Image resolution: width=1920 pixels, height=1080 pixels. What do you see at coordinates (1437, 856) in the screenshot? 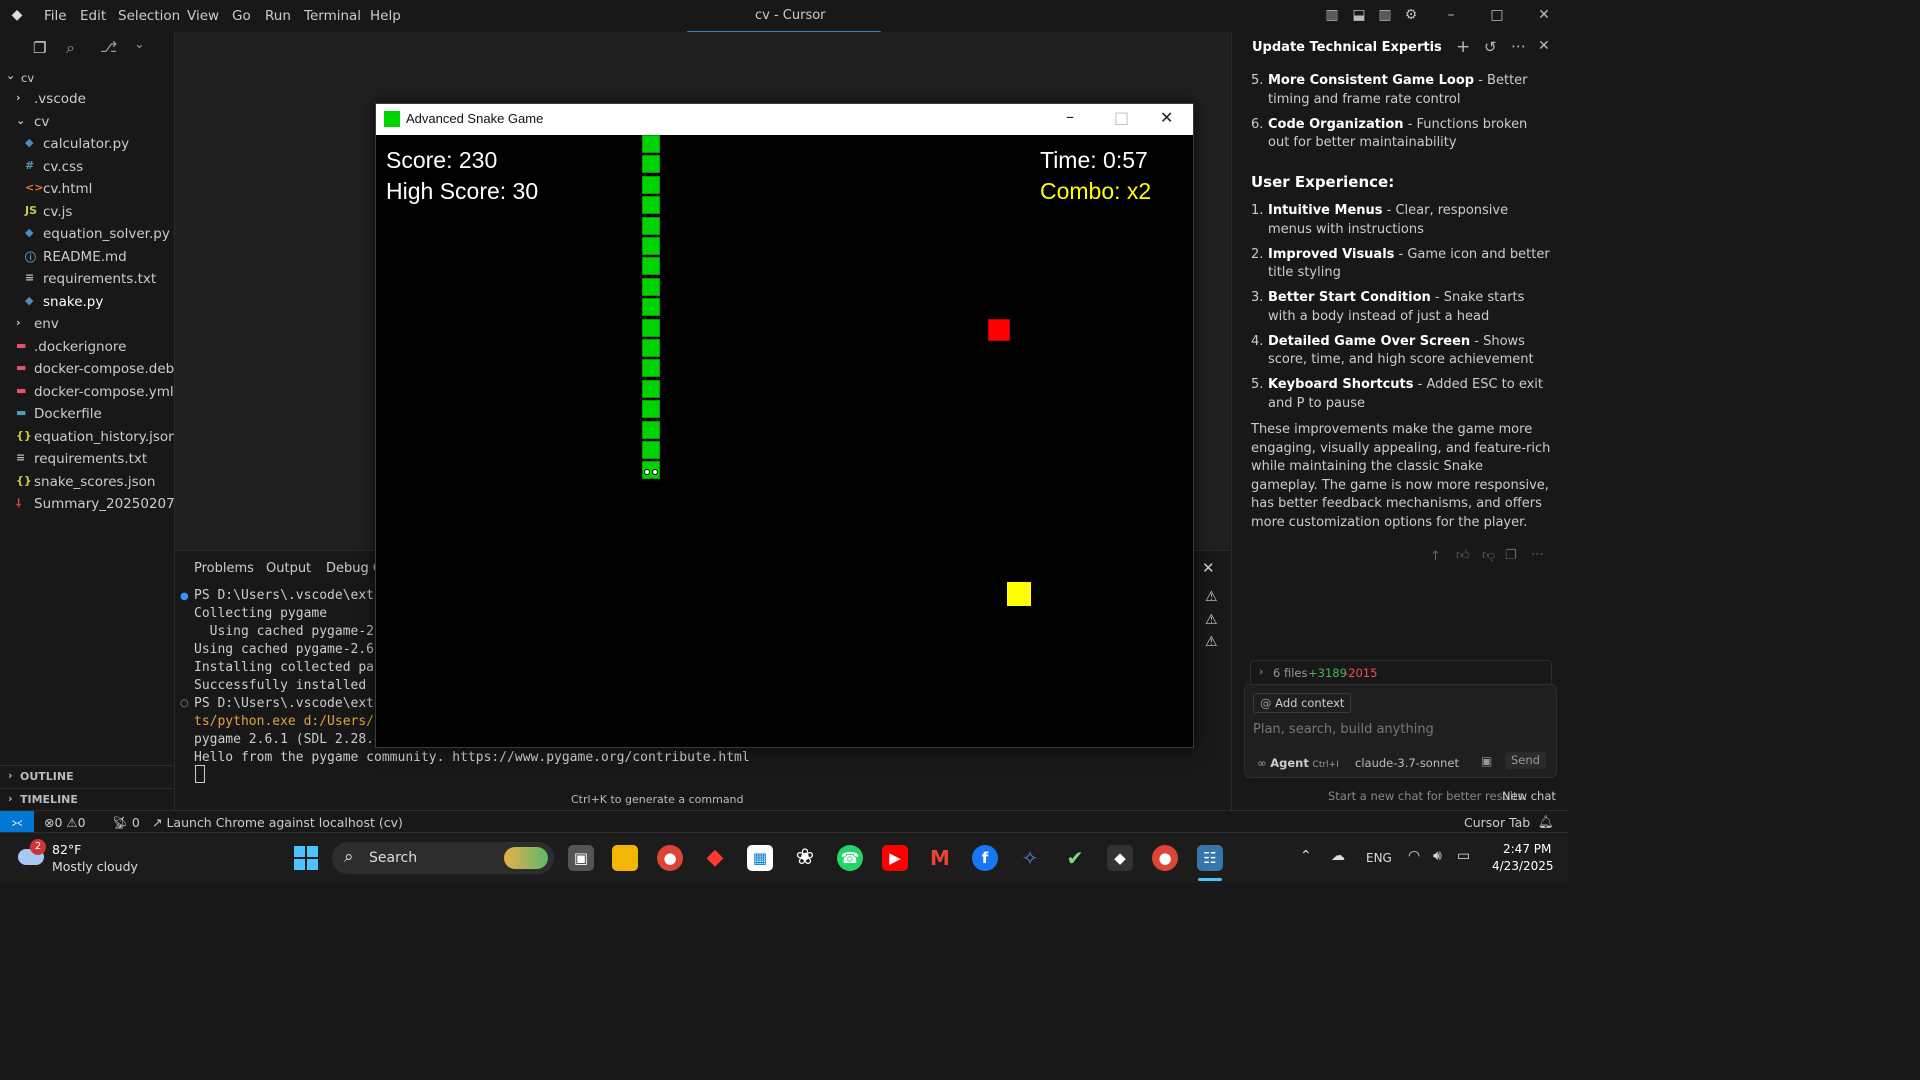
I see `volume-icon: 🔊︎` at bounding box center [1437, 856].